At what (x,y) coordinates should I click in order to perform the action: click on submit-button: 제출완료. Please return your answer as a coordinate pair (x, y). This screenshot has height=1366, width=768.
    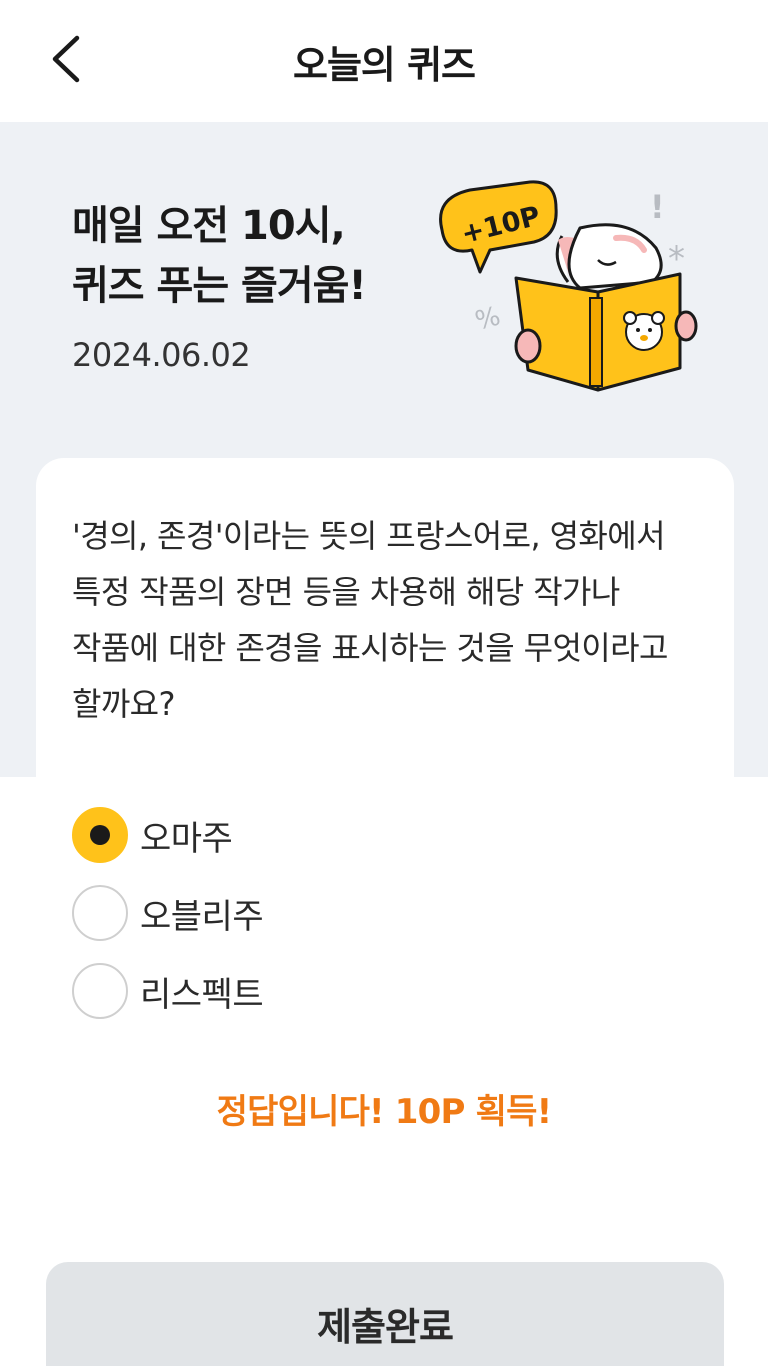
    Looking at the image, I should click on (385, 1314).